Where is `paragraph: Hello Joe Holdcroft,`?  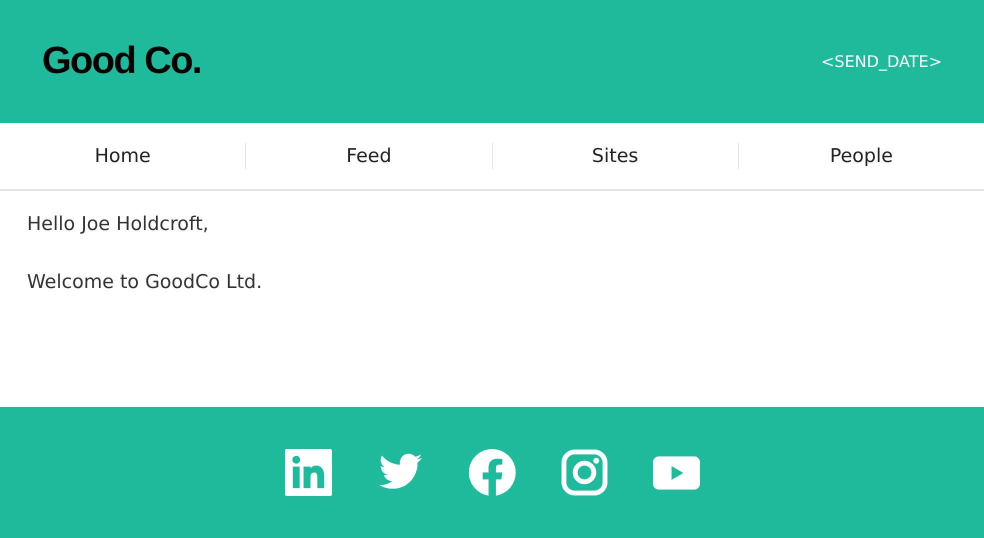
paragraph: Hello Joe Holdcroft, is located at coordinates (118, 224).